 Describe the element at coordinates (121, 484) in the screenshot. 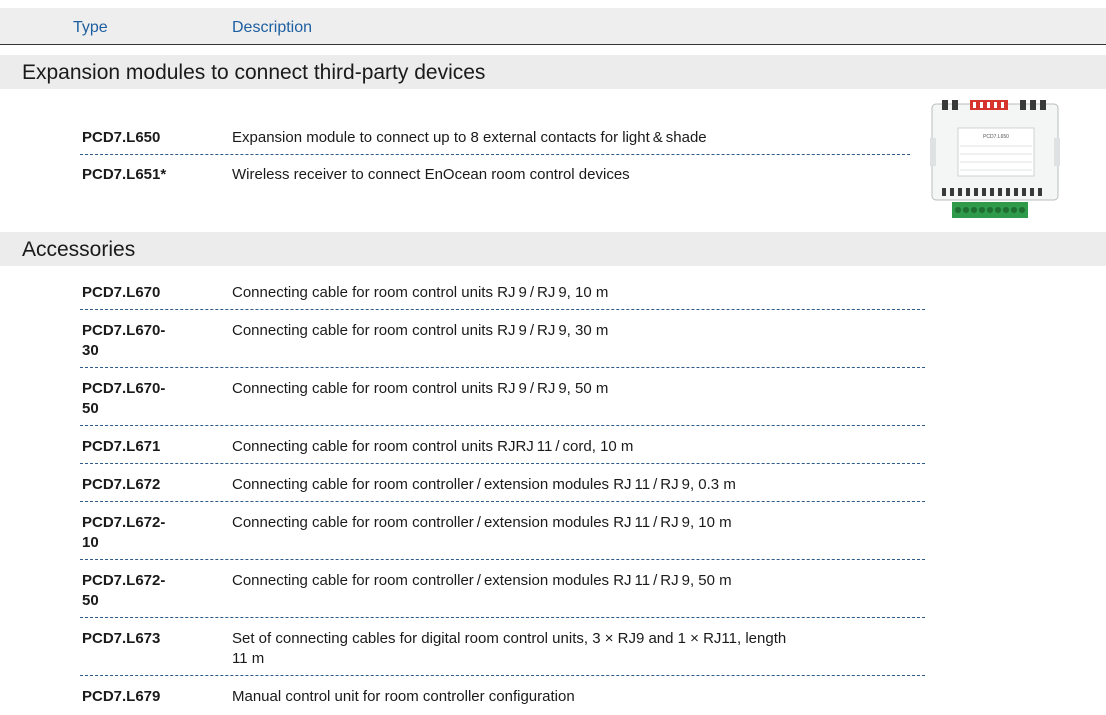

I see `row-type: PCD7.L672` at that location.